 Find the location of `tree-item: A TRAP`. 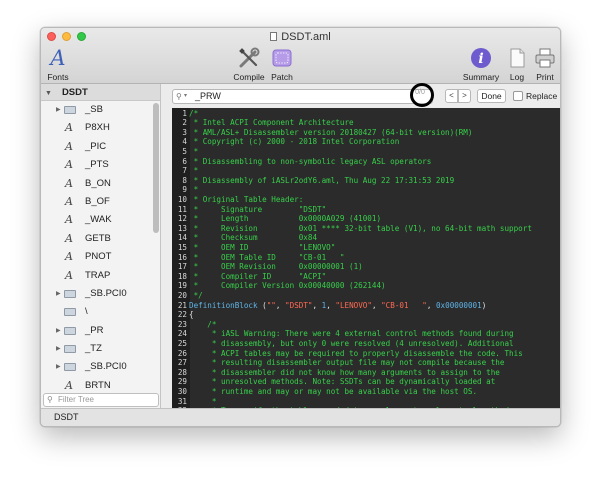

tree-item: A TRAP is located at coordinates (97, 276).